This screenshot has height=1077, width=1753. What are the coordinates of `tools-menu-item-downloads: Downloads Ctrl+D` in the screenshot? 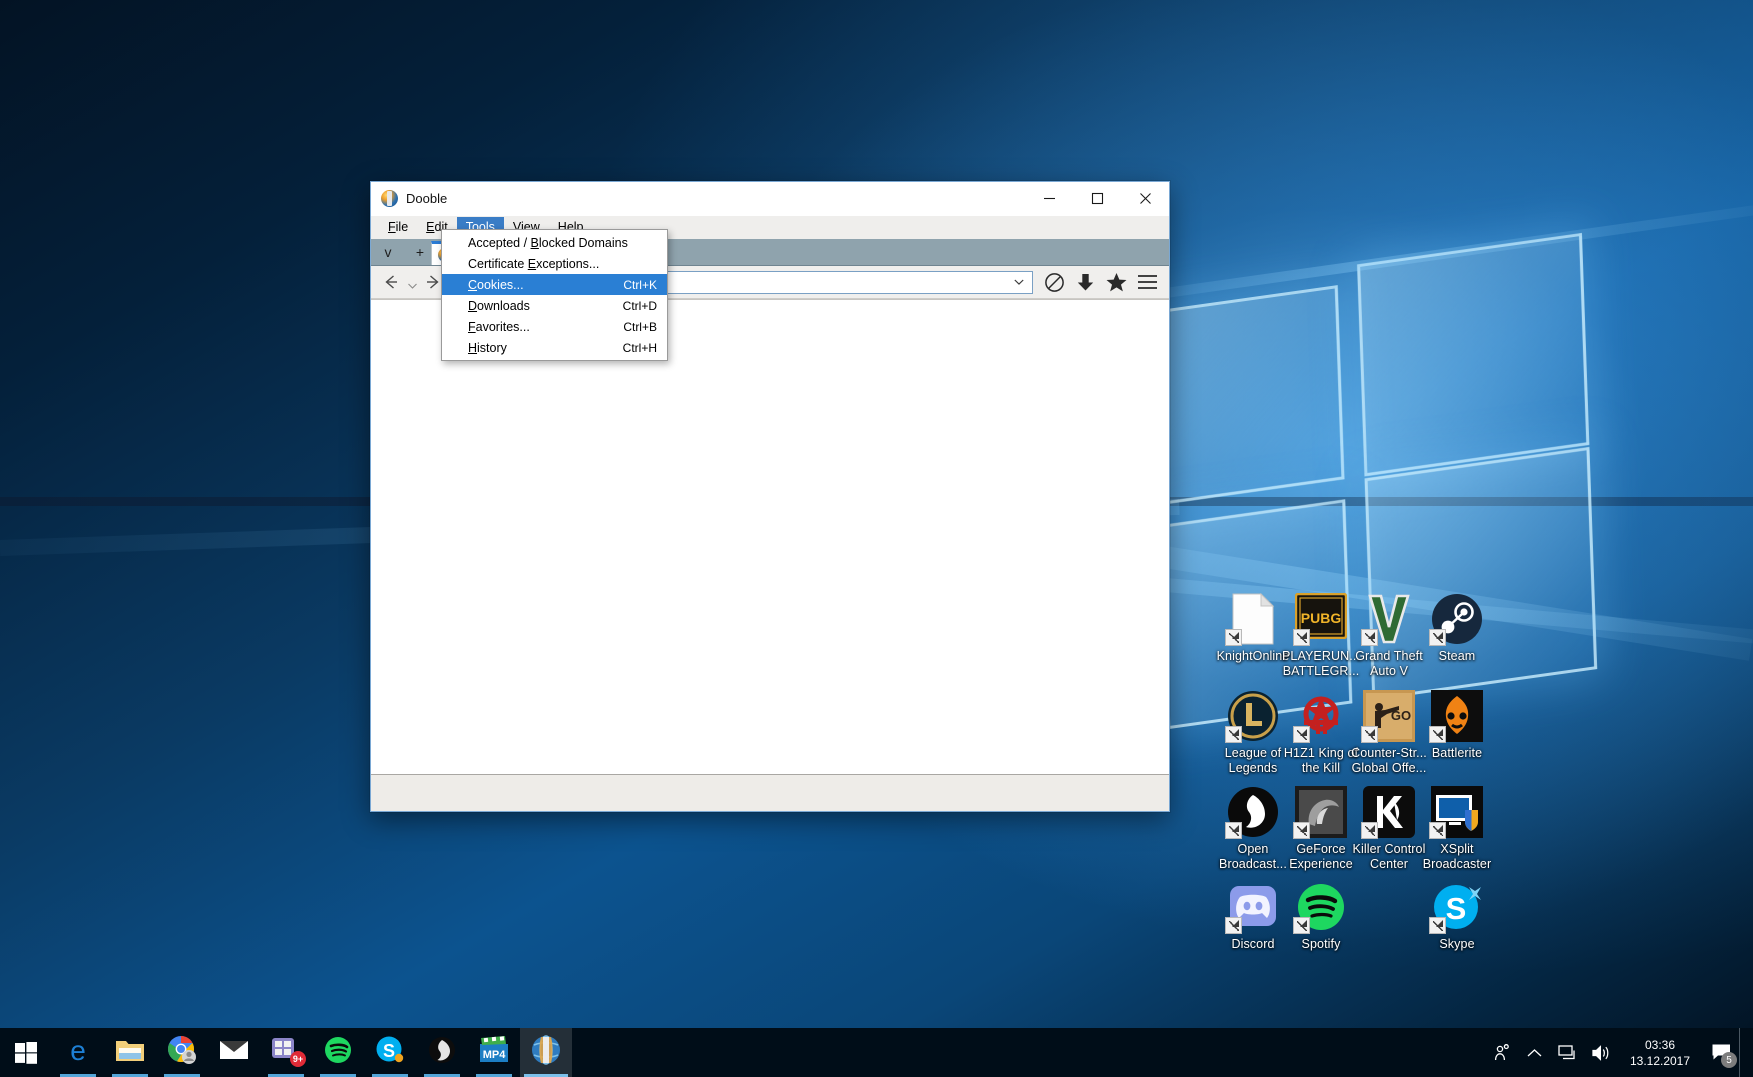 It's located at (554, 305).